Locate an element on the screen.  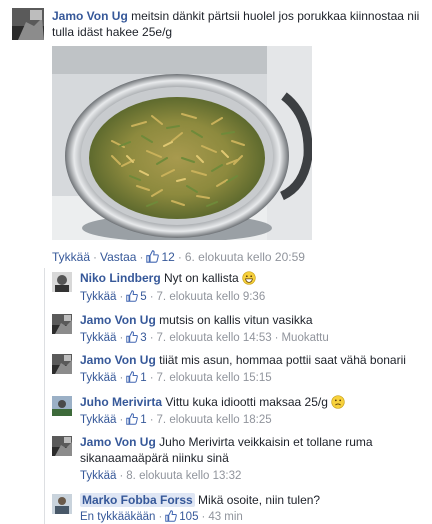
likes-count-link: 105 is located at coordinates (182, 516).